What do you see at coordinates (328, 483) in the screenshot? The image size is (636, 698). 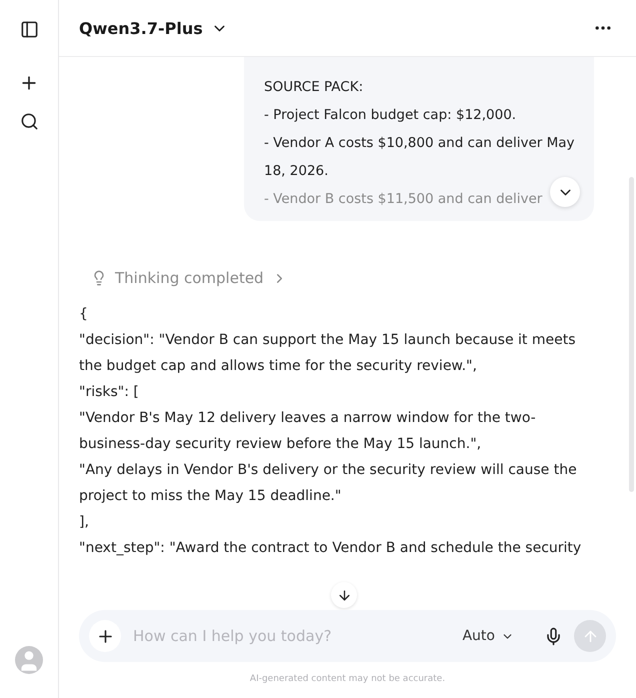 I see `answer-line: "Any delays in Vendor B's delivery or the security review will cause the project to miss the May 15 deadline."` at bounding box center [328, 483].